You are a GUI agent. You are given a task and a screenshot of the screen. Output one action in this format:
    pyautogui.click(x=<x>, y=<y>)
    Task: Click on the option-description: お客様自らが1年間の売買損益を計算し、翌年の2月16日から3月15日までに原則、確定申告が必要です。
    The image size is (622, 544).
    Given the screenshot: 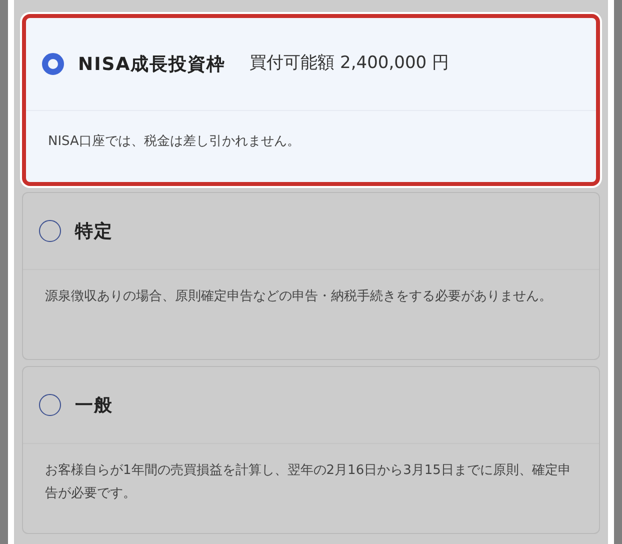 What is the action you would take?
    pyautogui.click(x=308, y=482)
    